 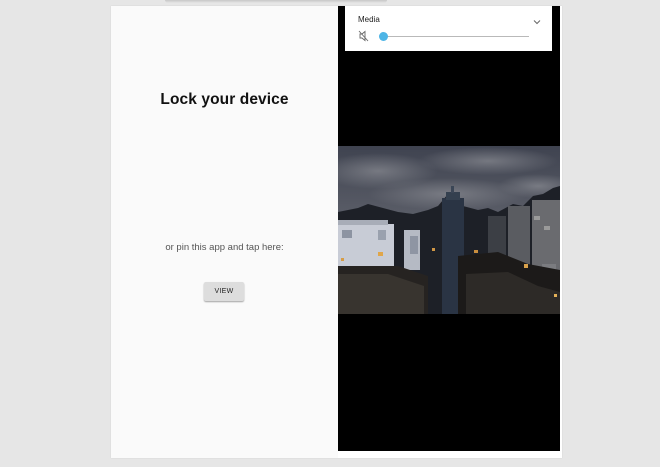 I want to click on video-frame, so click(x=449, y=230).